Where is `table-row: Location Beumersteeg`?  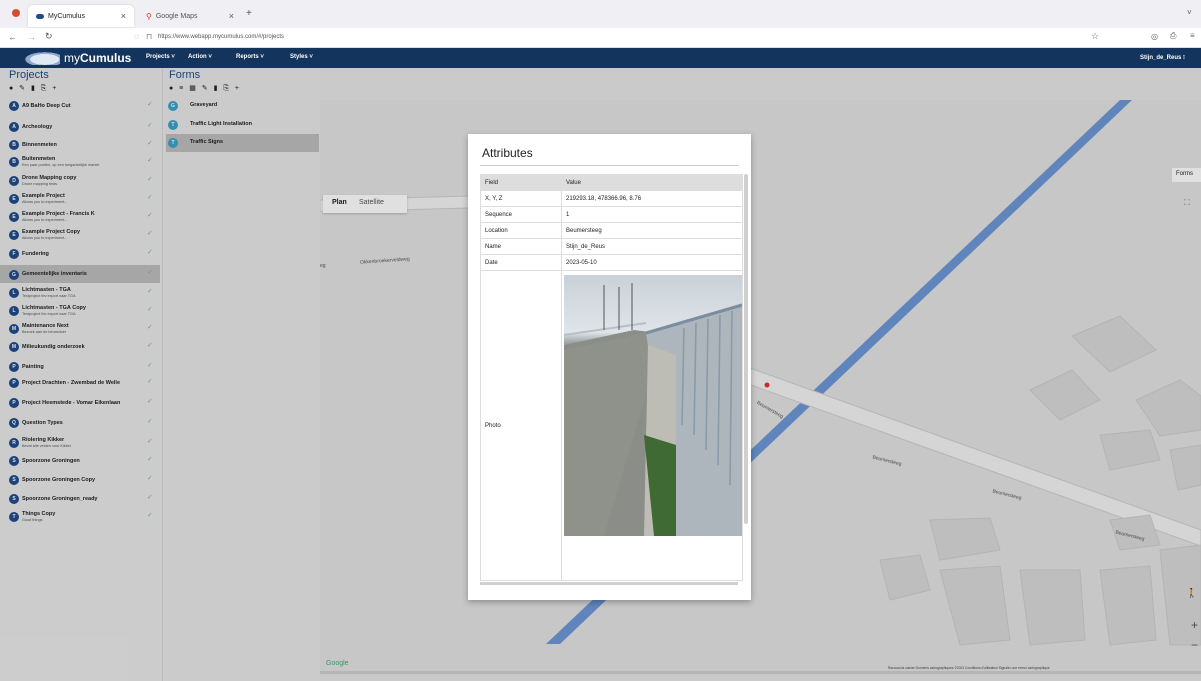
table-row: Location Beumersteeg is located at coordinates (611, 230).